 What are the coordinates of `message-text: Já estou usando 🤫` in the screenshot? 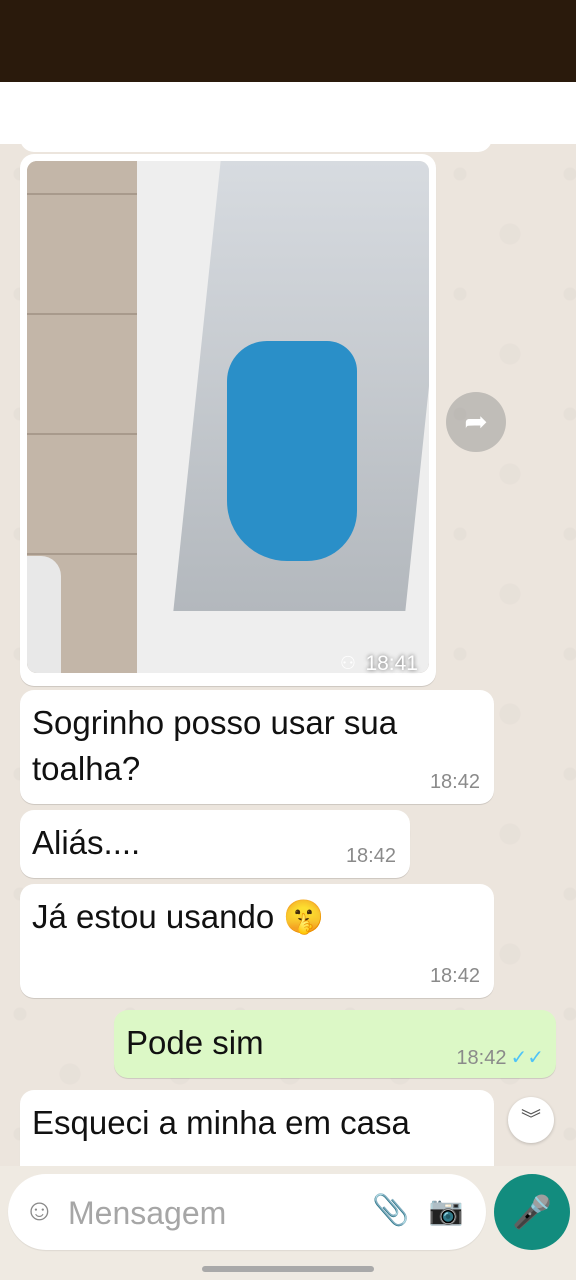 It's located at (178, 916).